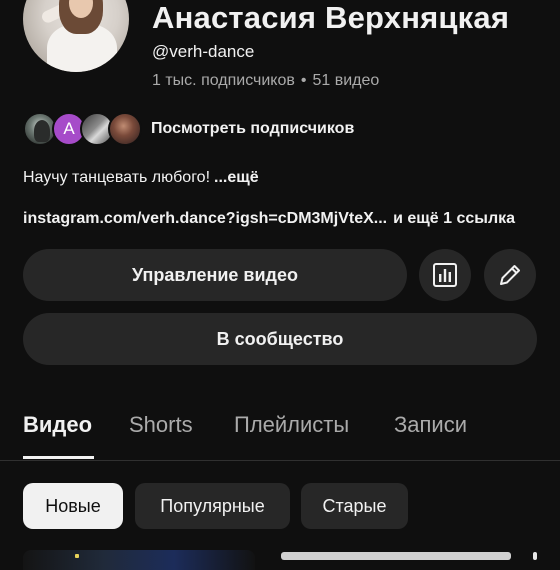  What do you see at coordinates (354, 506) in the screenshot?
I see `filter-chip-old: Старые` at bounding box center [354, 506].